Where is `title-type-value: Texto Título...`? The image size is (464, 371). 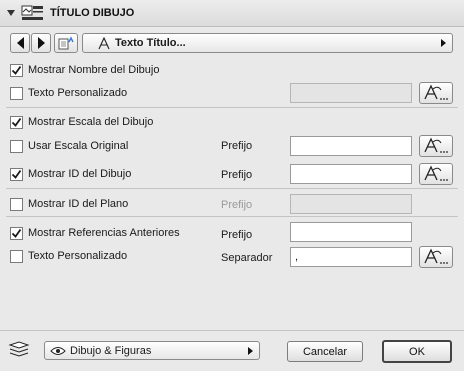
title-type-value: Texto Título... is located at coordinates (150, 43).